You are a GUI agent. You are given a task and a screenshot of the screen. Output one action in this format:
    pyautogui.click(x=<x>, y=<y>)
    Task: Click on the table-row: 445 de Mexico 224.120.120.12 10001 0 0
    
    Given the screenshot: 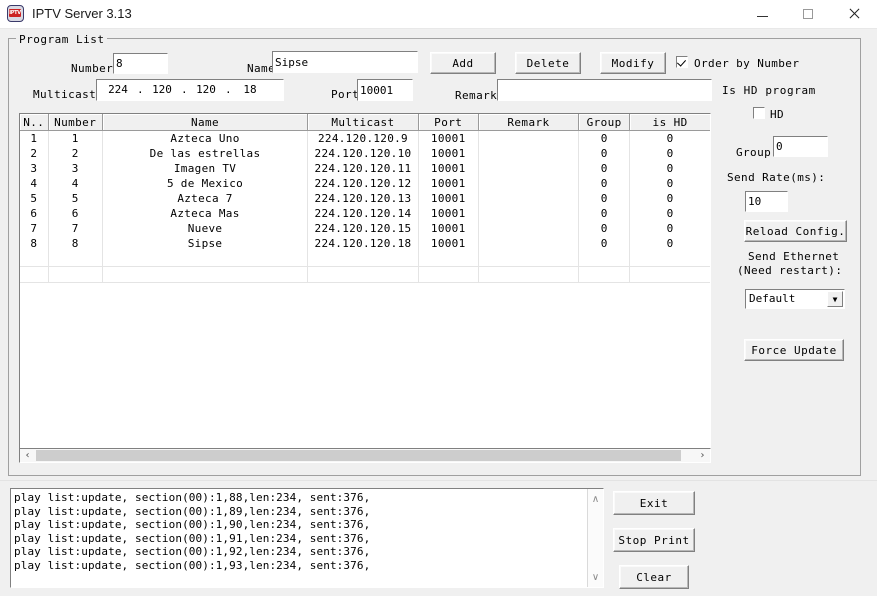 What is the action you would take?
    pyautogui.click(x=365, y=183)
    